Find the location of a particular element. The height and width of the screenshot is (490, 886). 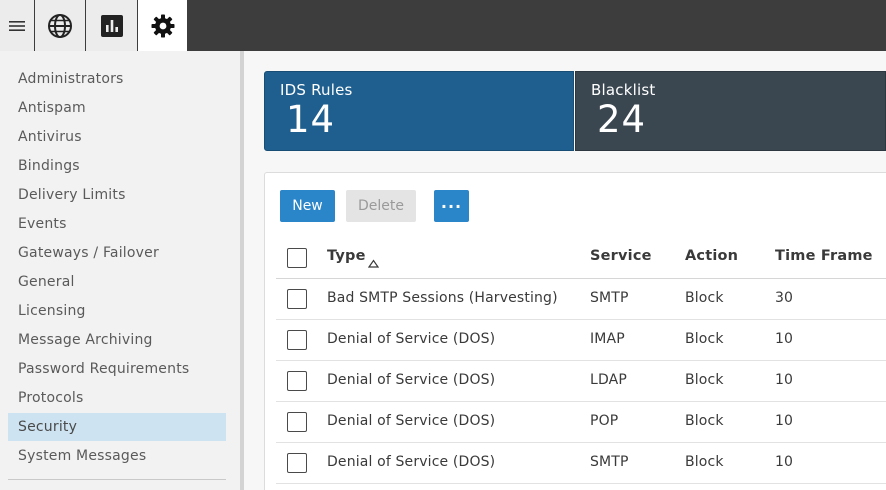

sidebar-item-antivirus: Antivirus is located at coordinates (117, 137).